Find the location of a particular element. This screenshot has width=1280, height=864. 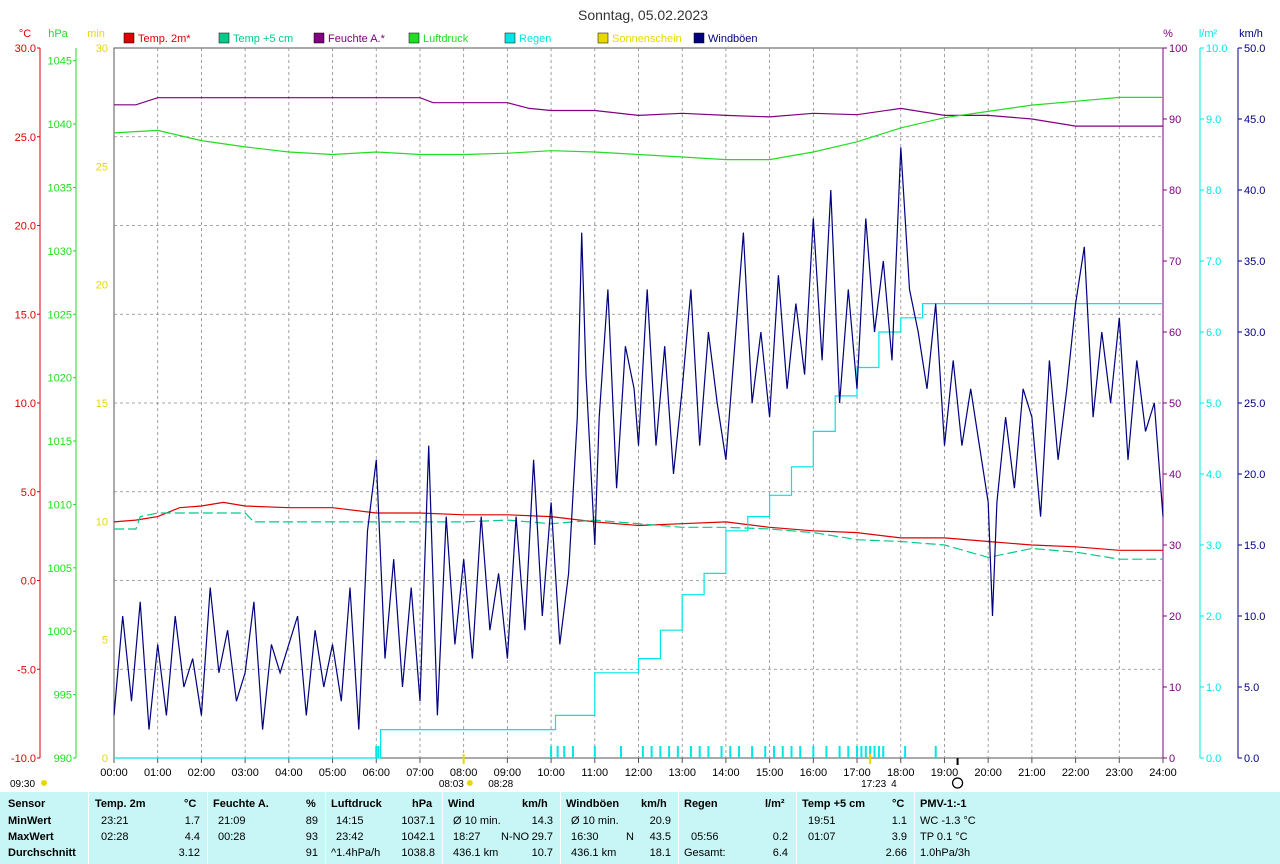

axis-label-minutes: 5 is located at coordinates (105, 641).